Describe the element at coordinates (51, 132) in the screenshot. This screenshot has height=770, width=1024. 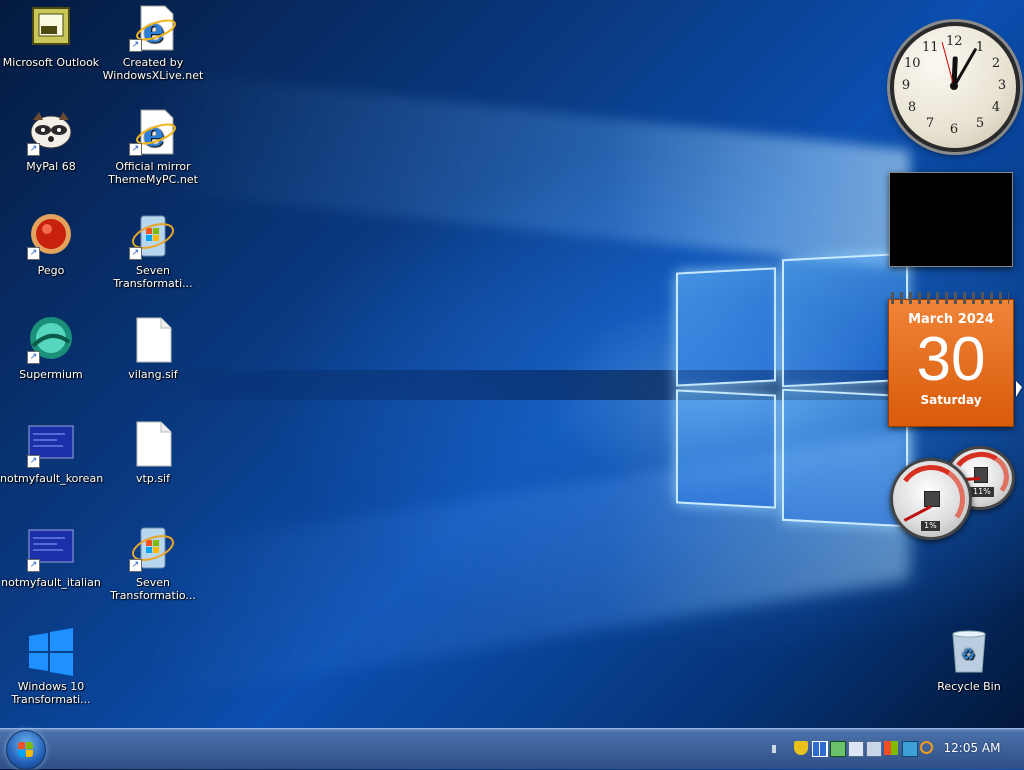
I see `mypal-browser-icon` at that location.